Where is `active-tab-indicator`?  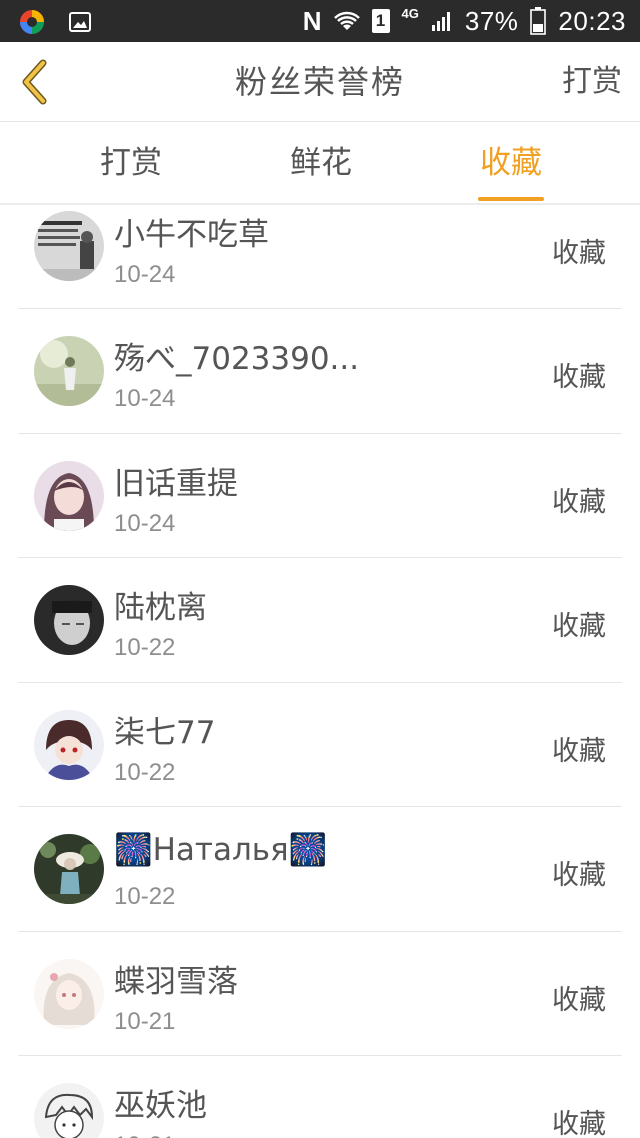
active-tab-indicator is located at coordinates (511, 199).